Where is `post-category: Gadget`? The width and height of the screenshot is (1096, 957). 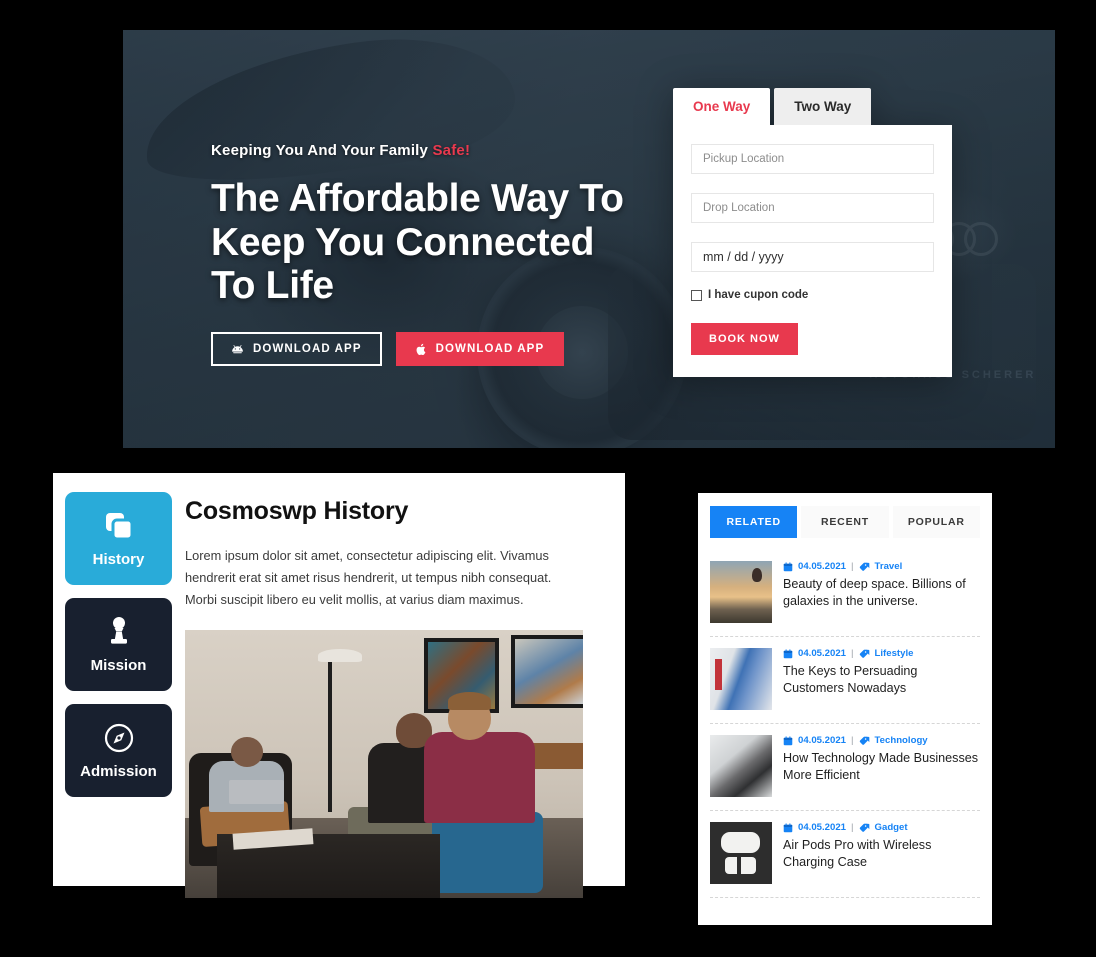 post-category: Gadget is located at coordinates (891, 827).